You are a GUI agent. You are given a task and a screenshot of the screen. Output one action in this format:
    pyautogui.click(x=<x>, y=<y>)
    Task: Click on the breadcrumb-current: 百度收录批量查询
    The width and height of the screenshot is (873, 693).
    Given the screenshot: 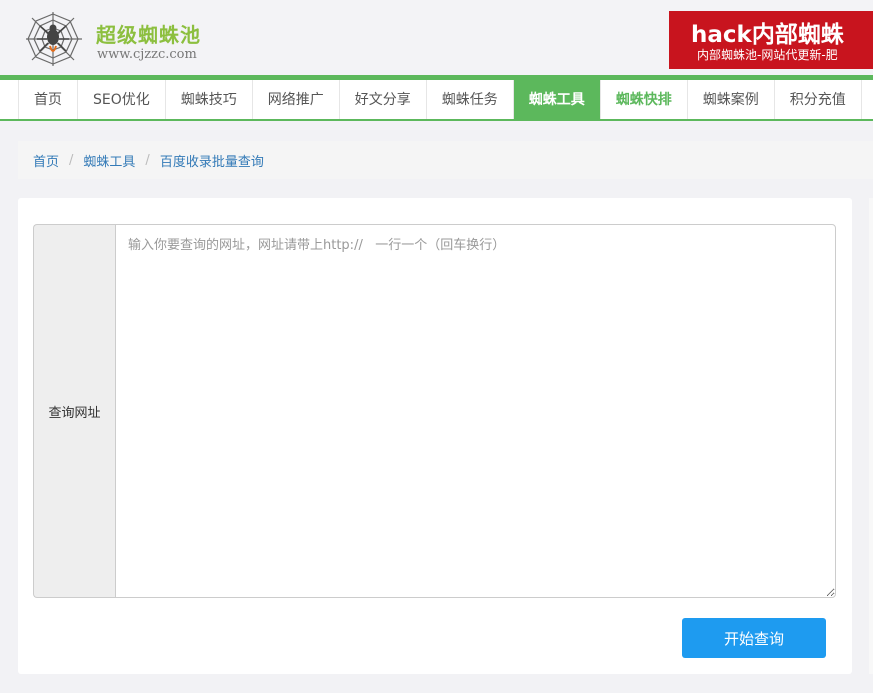 What is the action you would take?
    pyautogui.click(x=211, y=162)
    